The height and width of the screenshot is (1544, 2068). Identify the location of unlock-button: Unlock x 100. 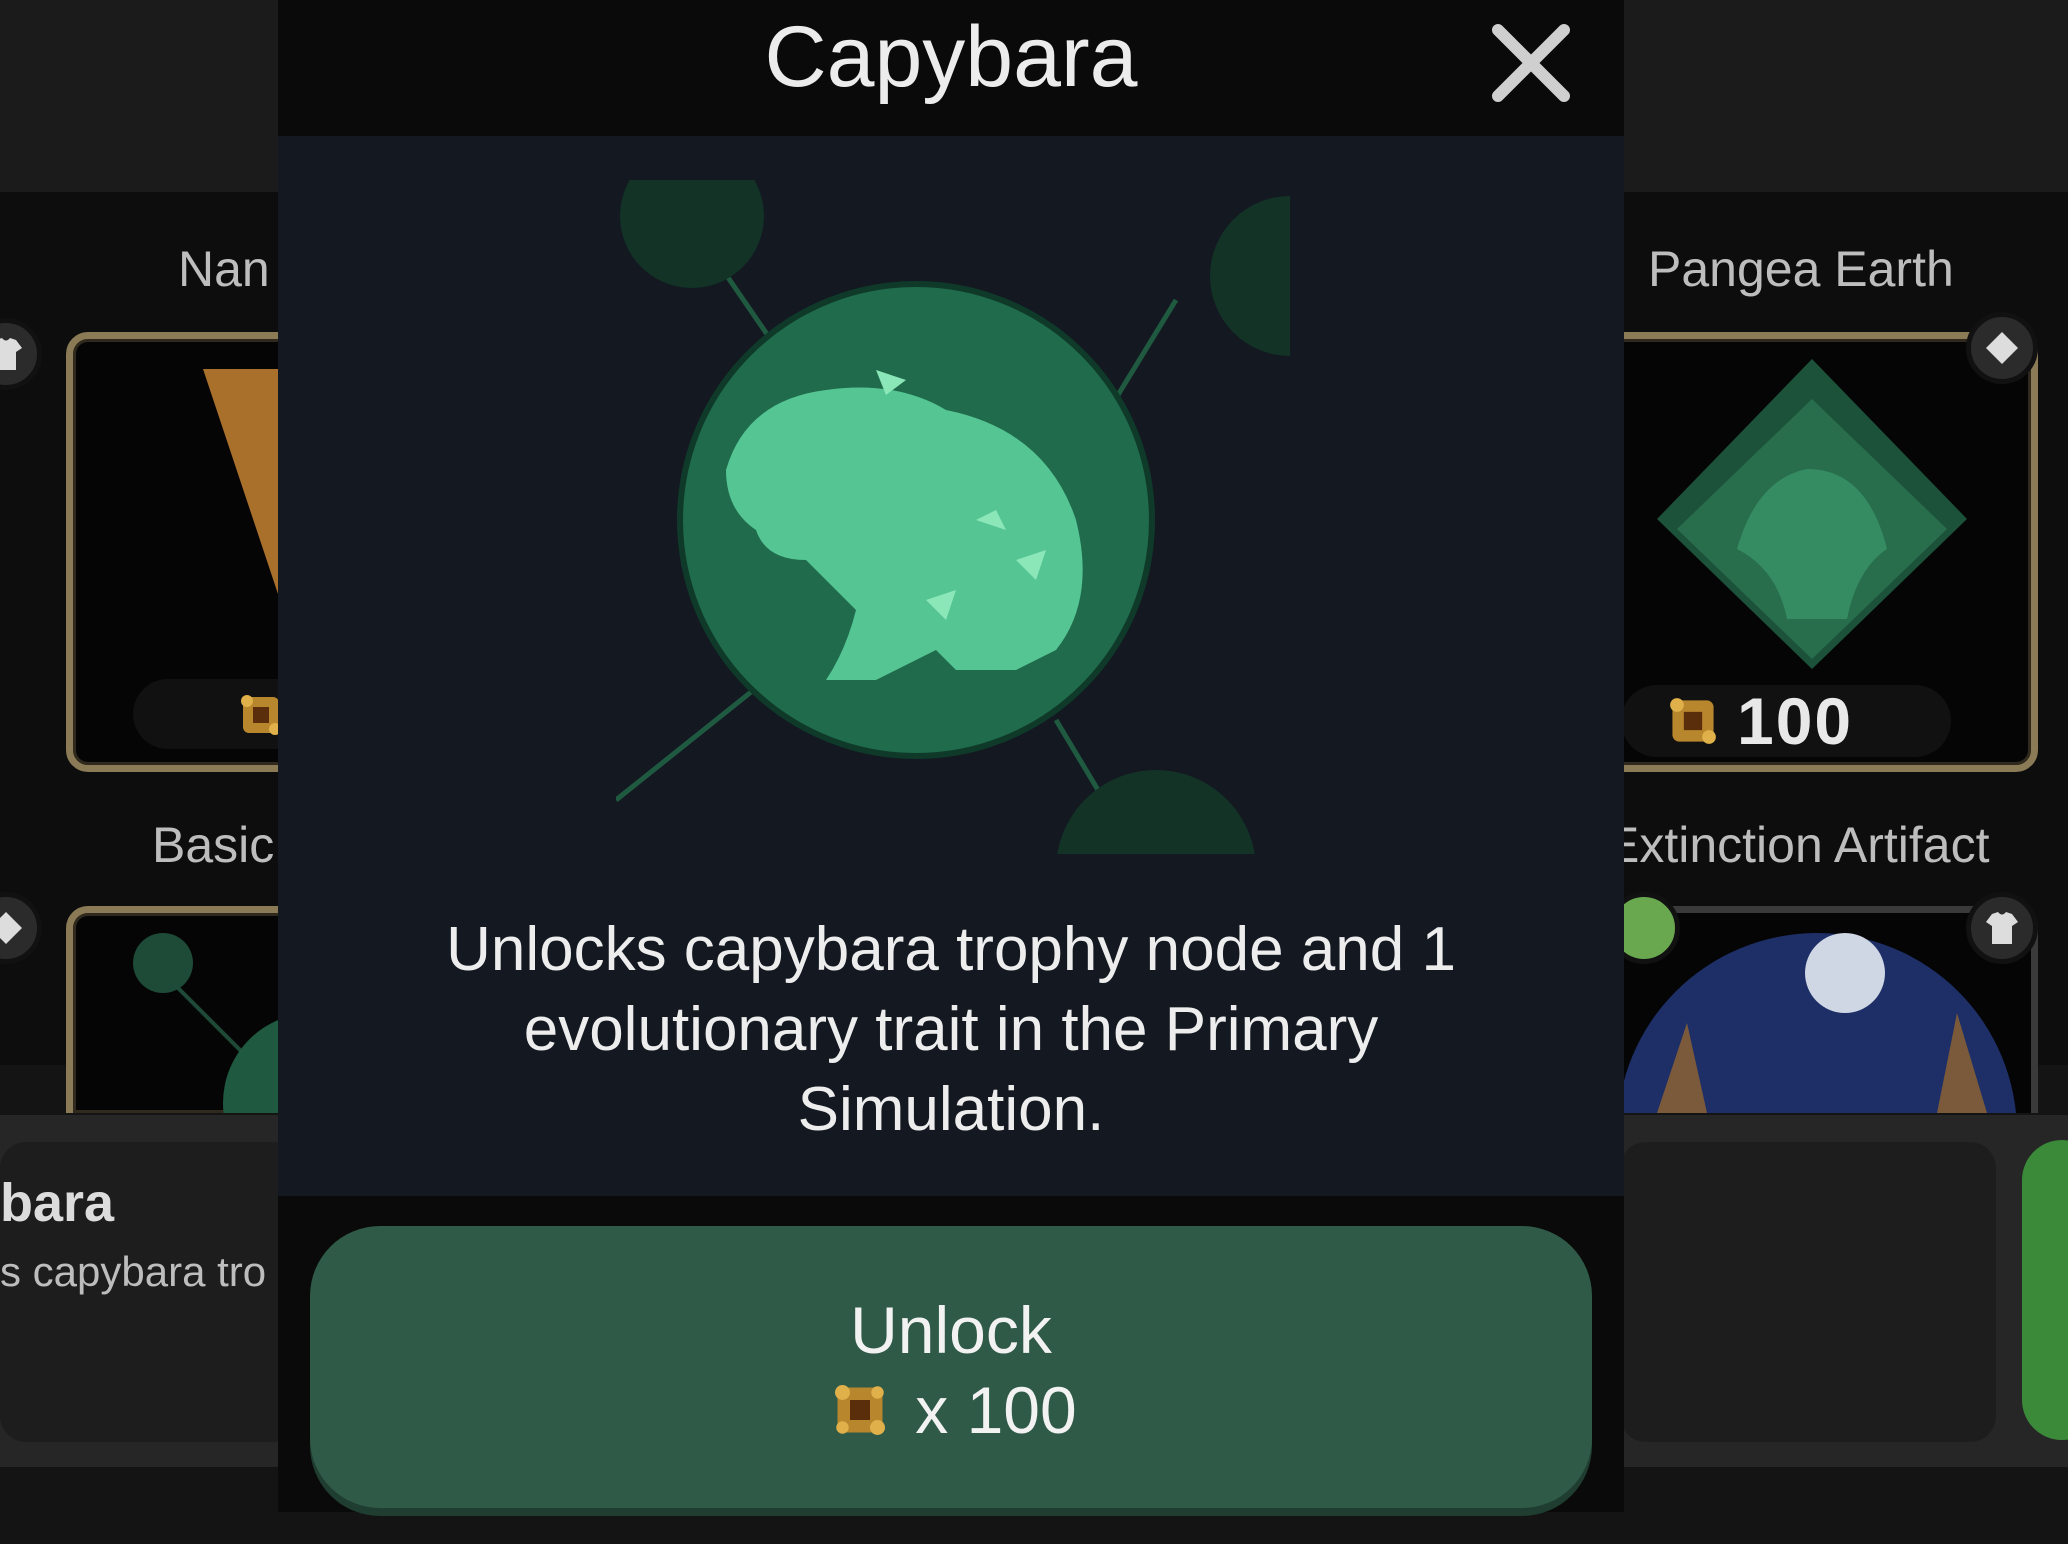
(951, 1367).